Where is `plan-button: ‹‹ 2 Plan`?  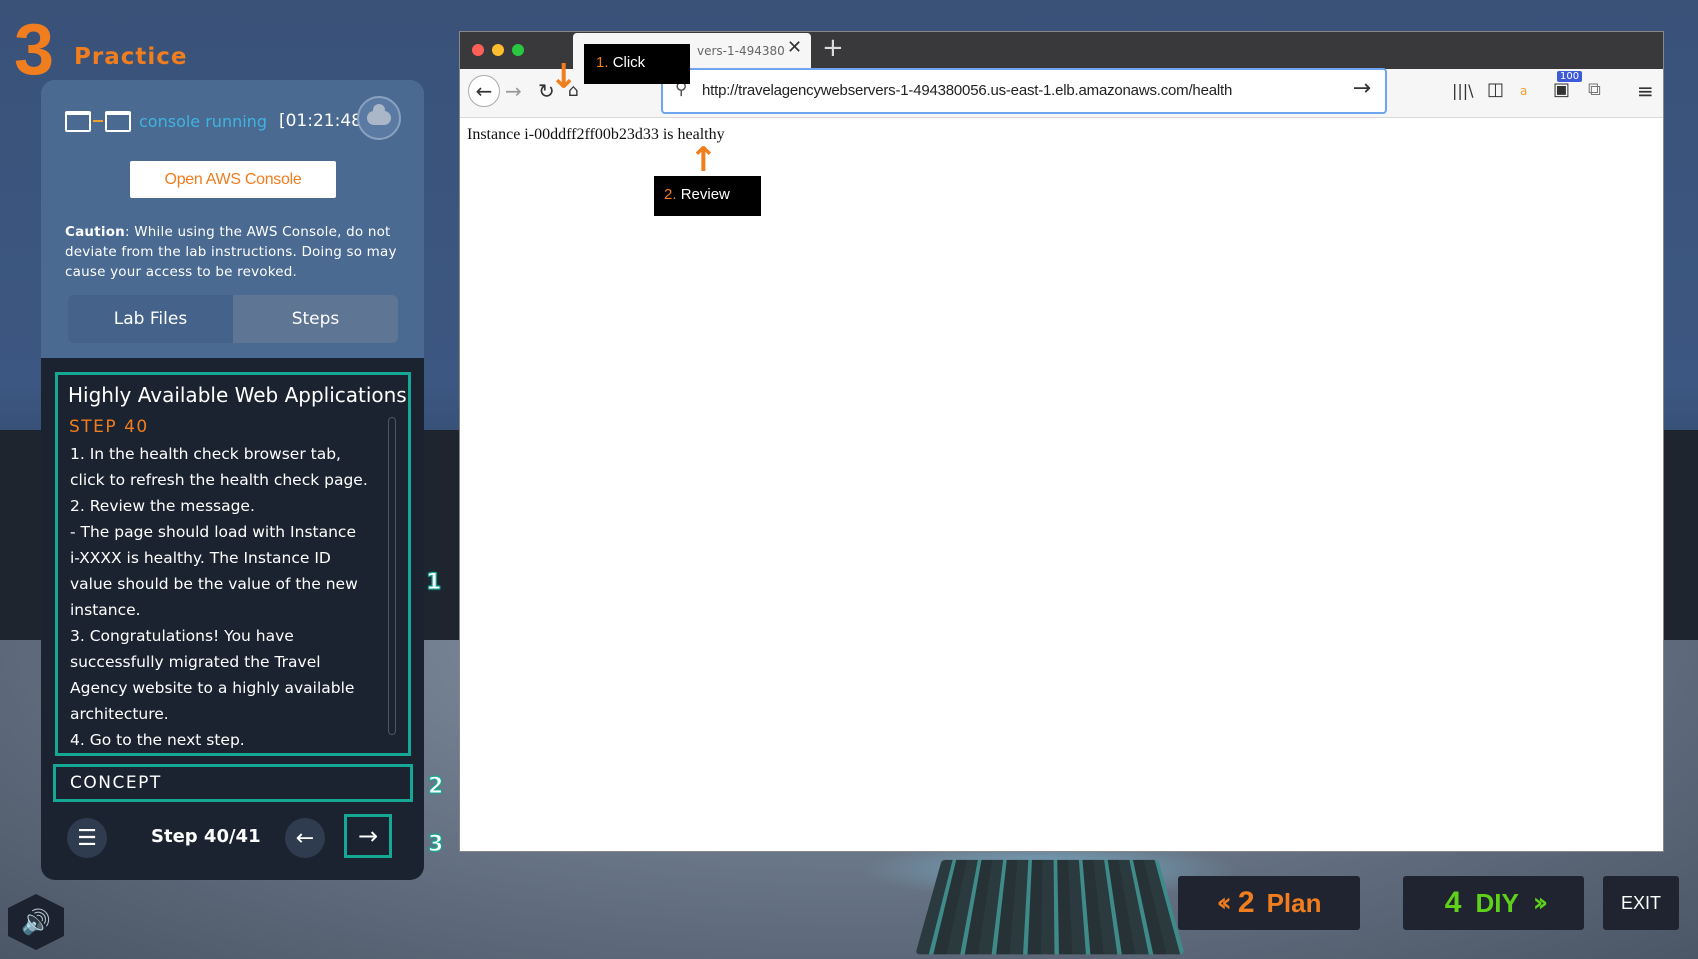 plan-button: ‹‹ 2 Plan is located at coordinates (1269, 903).